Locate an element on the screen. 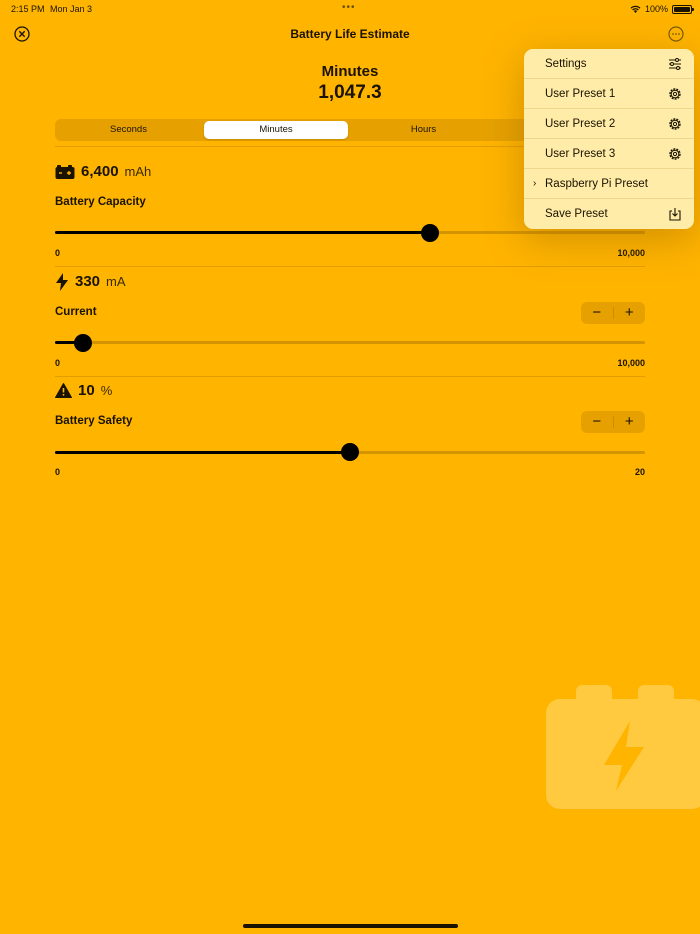 The width and height of the screenshot is (700, 934). status-right: 100% is located at coordinates (662, 9).